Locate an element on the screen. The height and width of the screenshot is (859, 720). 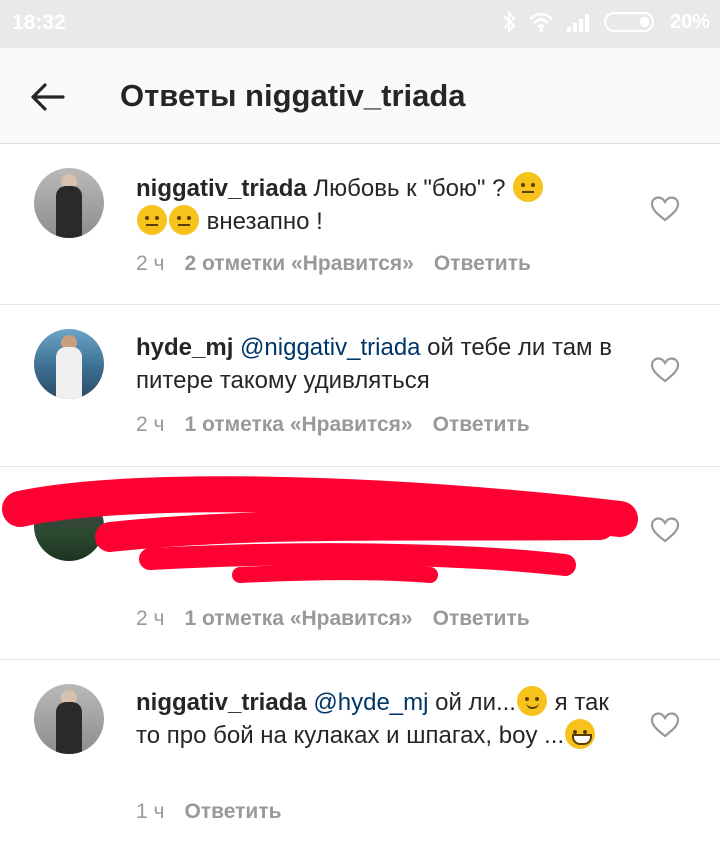
comment-mention-link: @niggativ_triada is located at coordinates (330, 347).